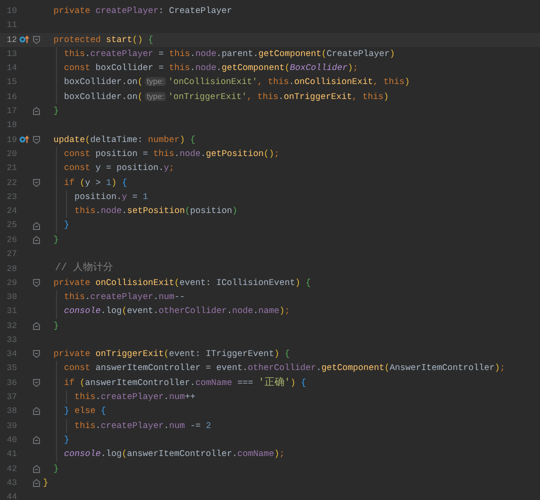  What do you see at coordinates (11, 397) in the screenshot?
I see `line-number: 37` at bounding box center [11, 397].